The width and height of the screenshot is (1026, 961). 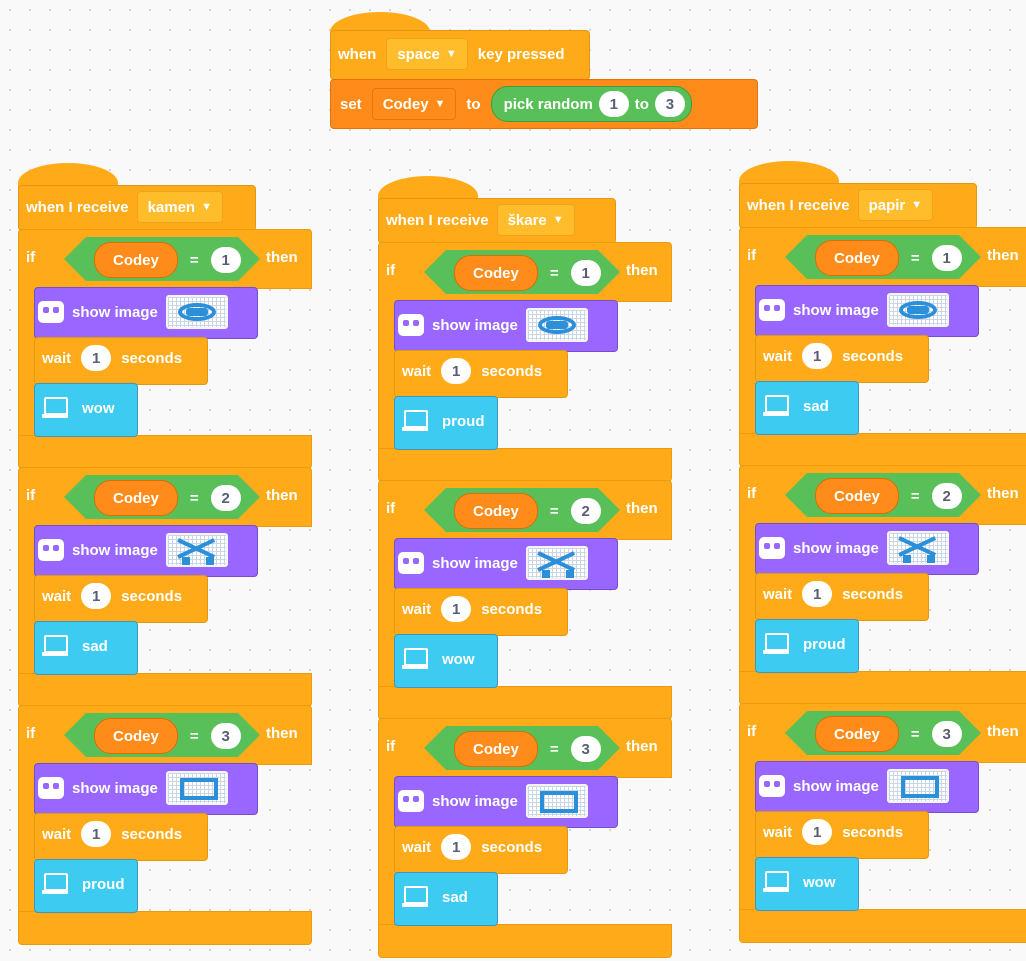 I want to click on variable-dropdown: Codey ▼, so click(x=414, y=104).